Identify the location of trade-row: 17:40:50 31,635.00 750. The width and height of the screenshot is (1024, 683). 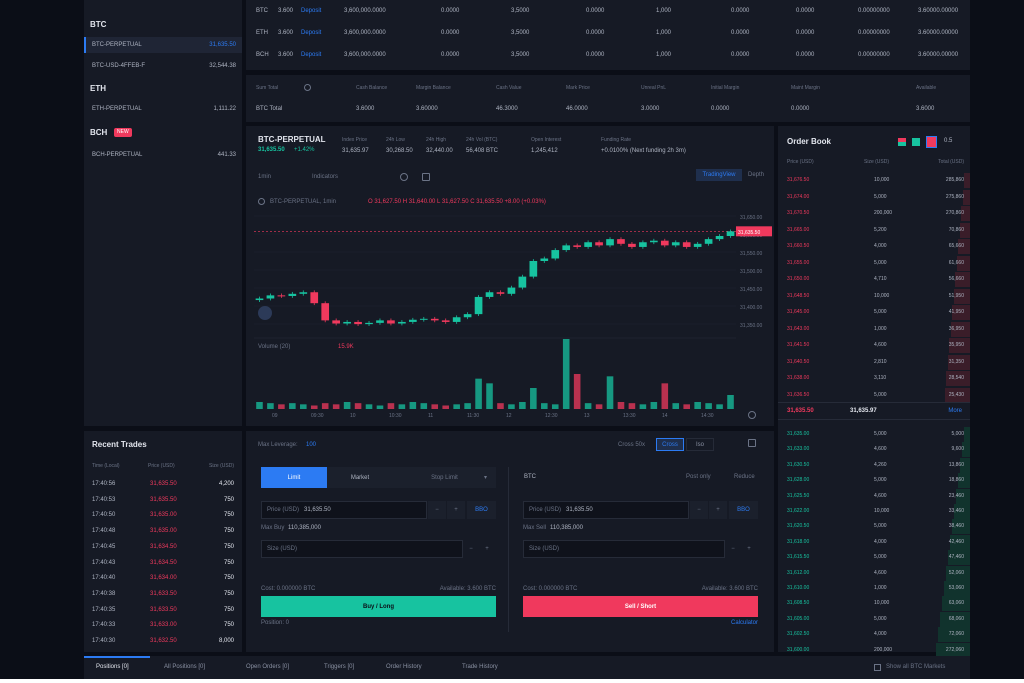
(163, 515).